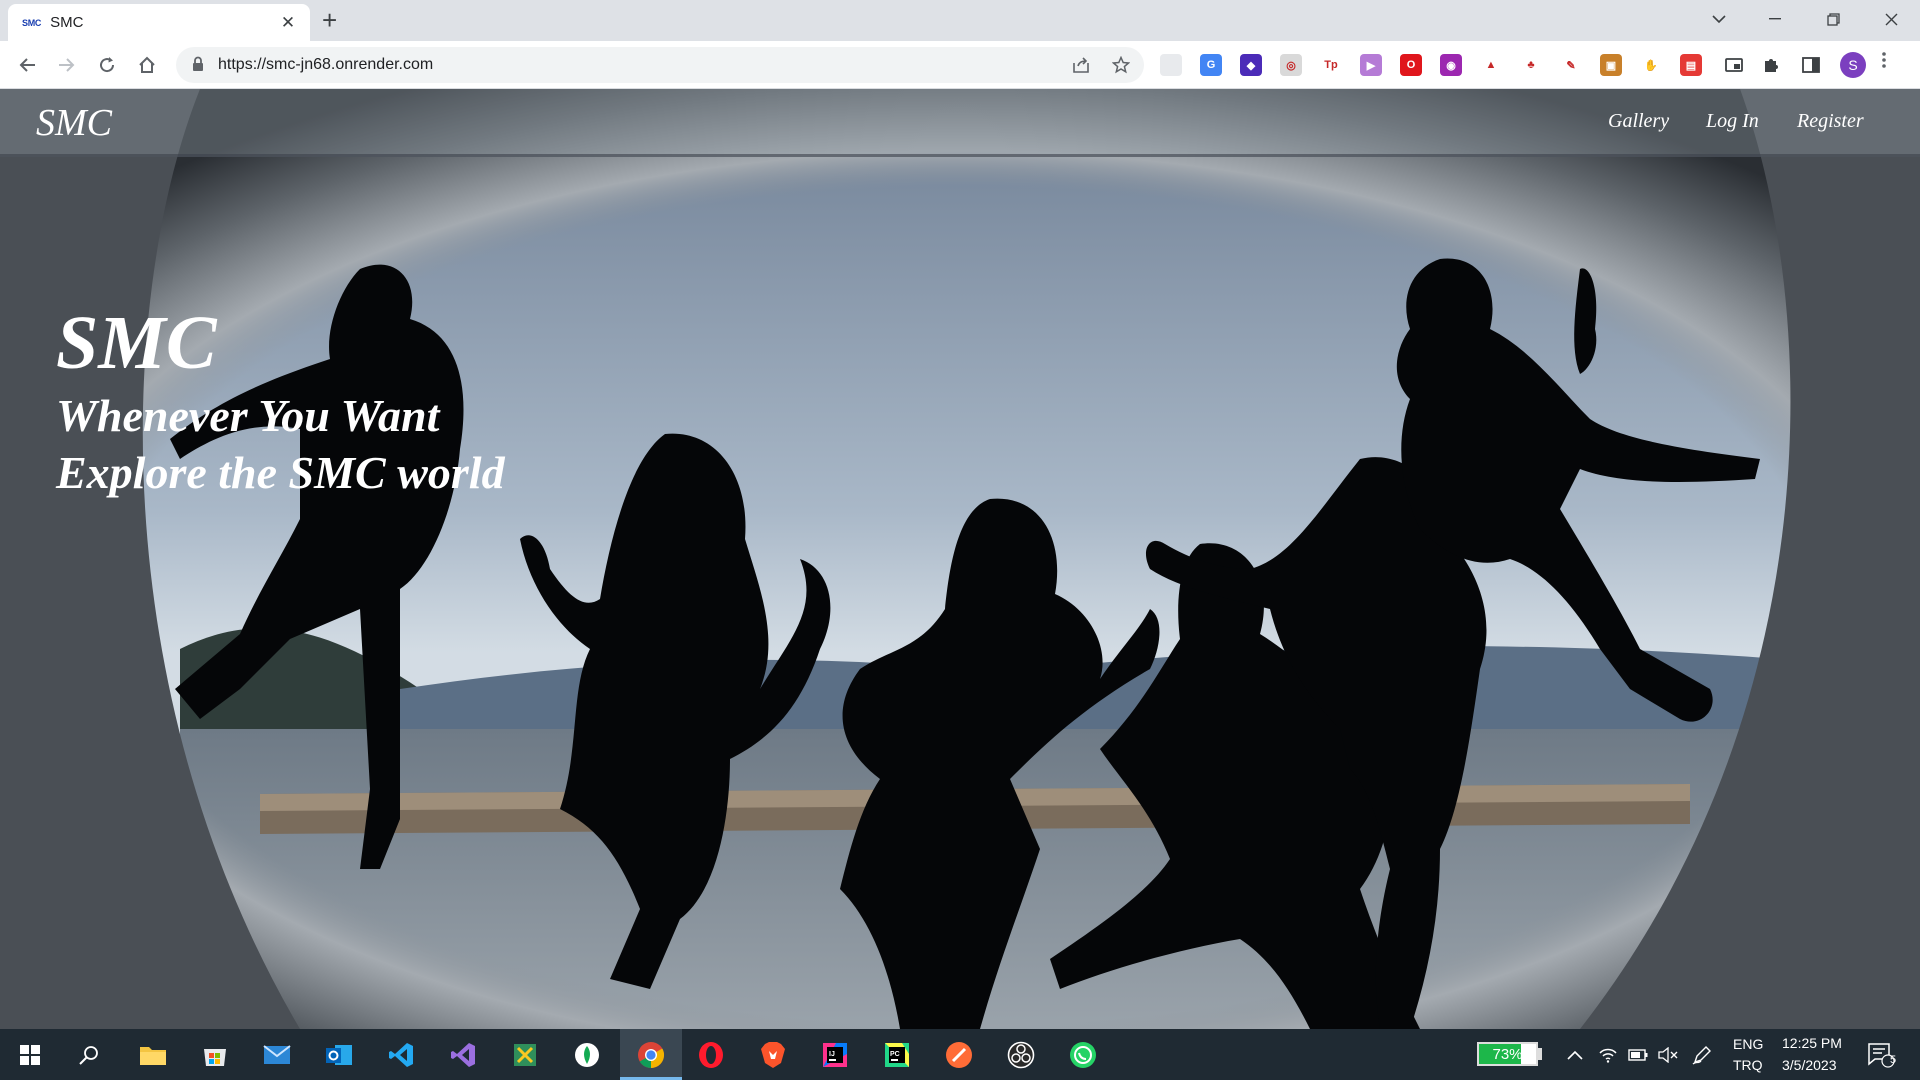 This screenshot has height=1080, width=1920. Describe the element at coordinates (525, 1055) in the screenshot. I see `snipping-tool-icon` at that location.